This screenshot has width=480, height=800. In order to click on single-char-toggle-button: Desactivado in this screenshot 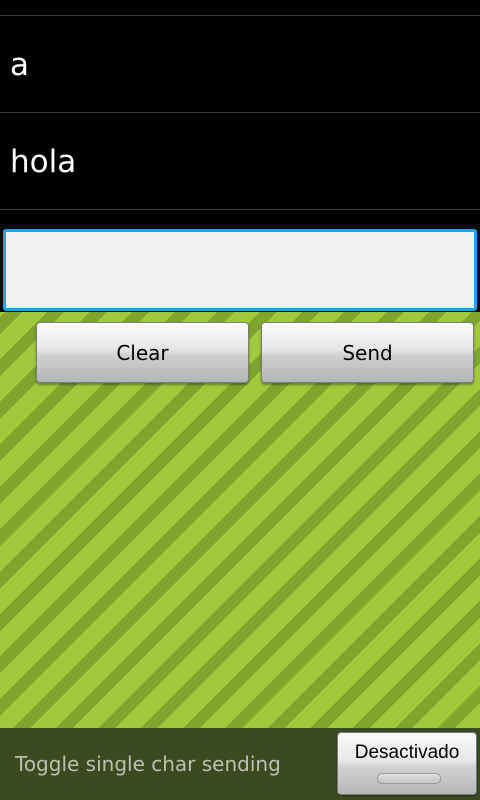, I will do `click(407, 763)`.